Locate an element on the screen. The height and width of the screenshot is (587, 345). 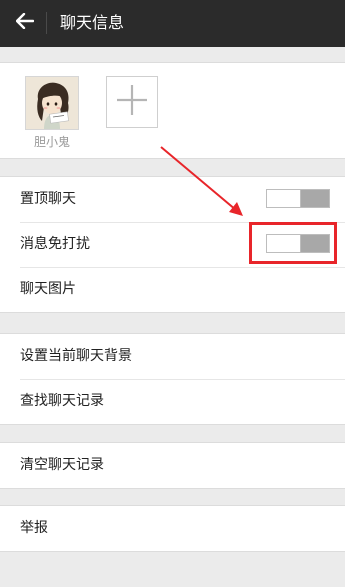
clear-history-label: 清空聊天记录 is located at coordinates (62, 465).